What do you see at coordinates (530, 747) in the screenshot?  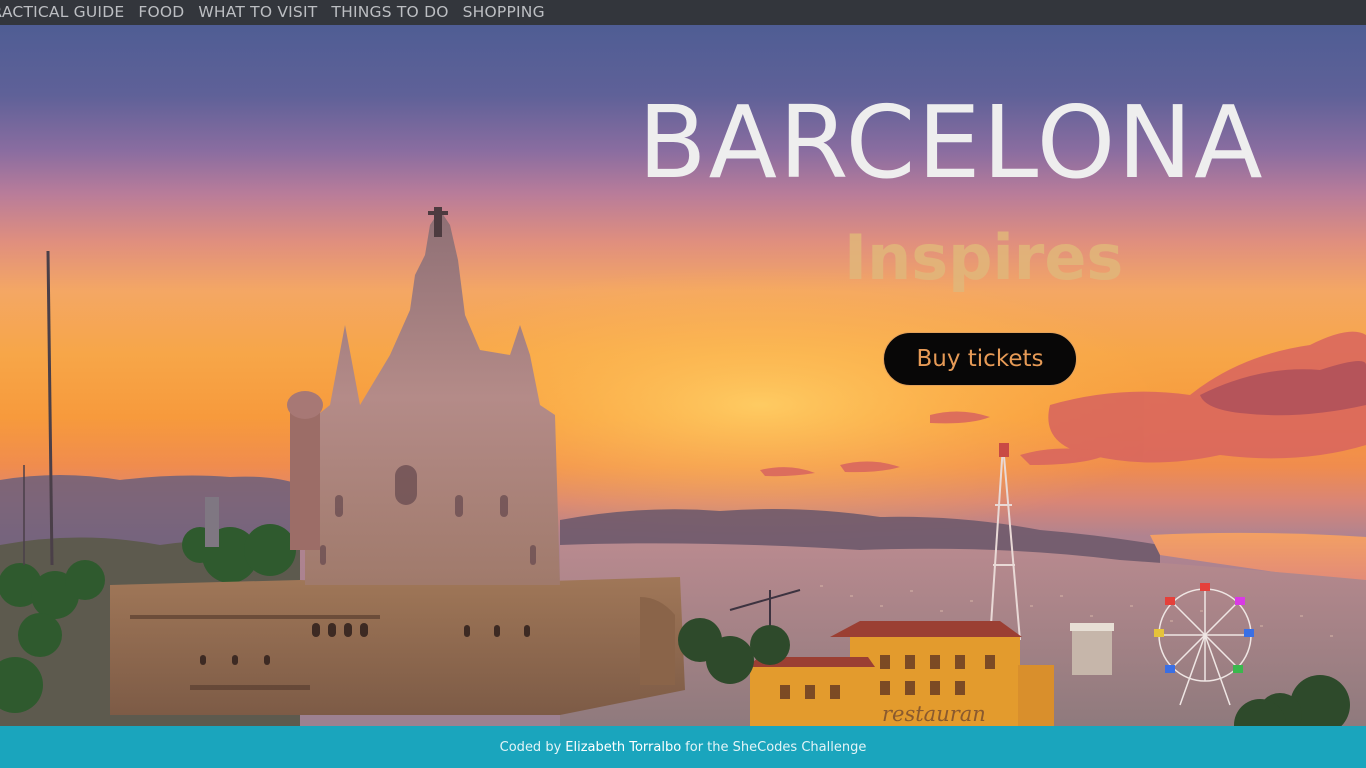 I see `footer-prefix: Coded by` at bounding box center [530, 747].